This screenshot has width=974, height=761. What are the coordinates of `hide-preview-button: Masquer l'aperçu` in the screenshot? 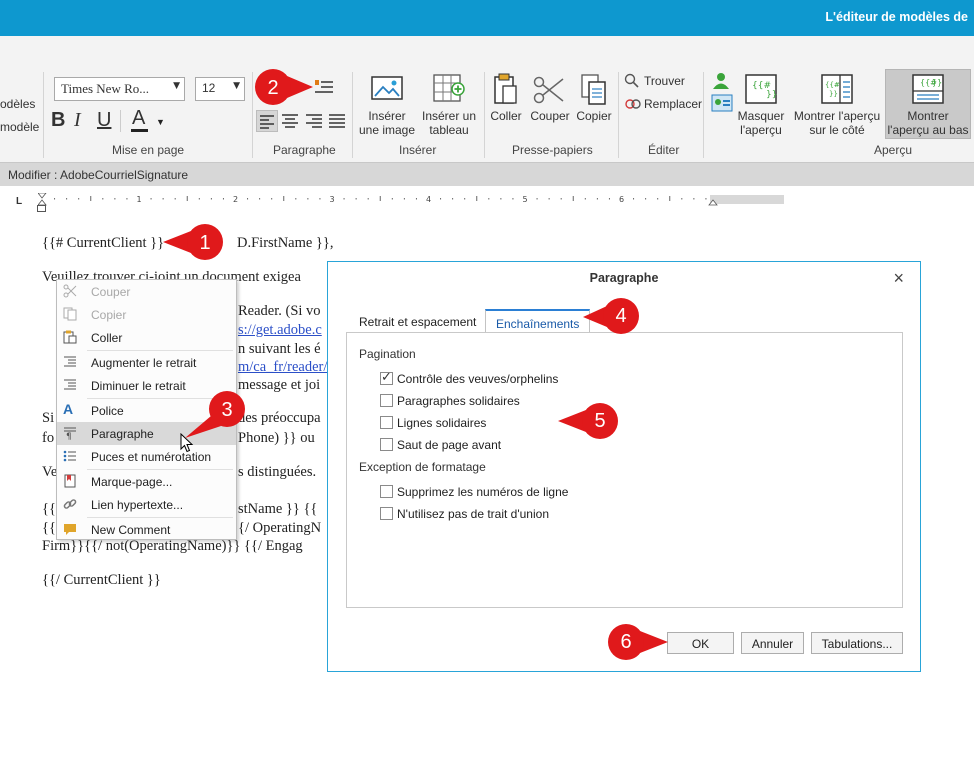 It's located at (761, 123).